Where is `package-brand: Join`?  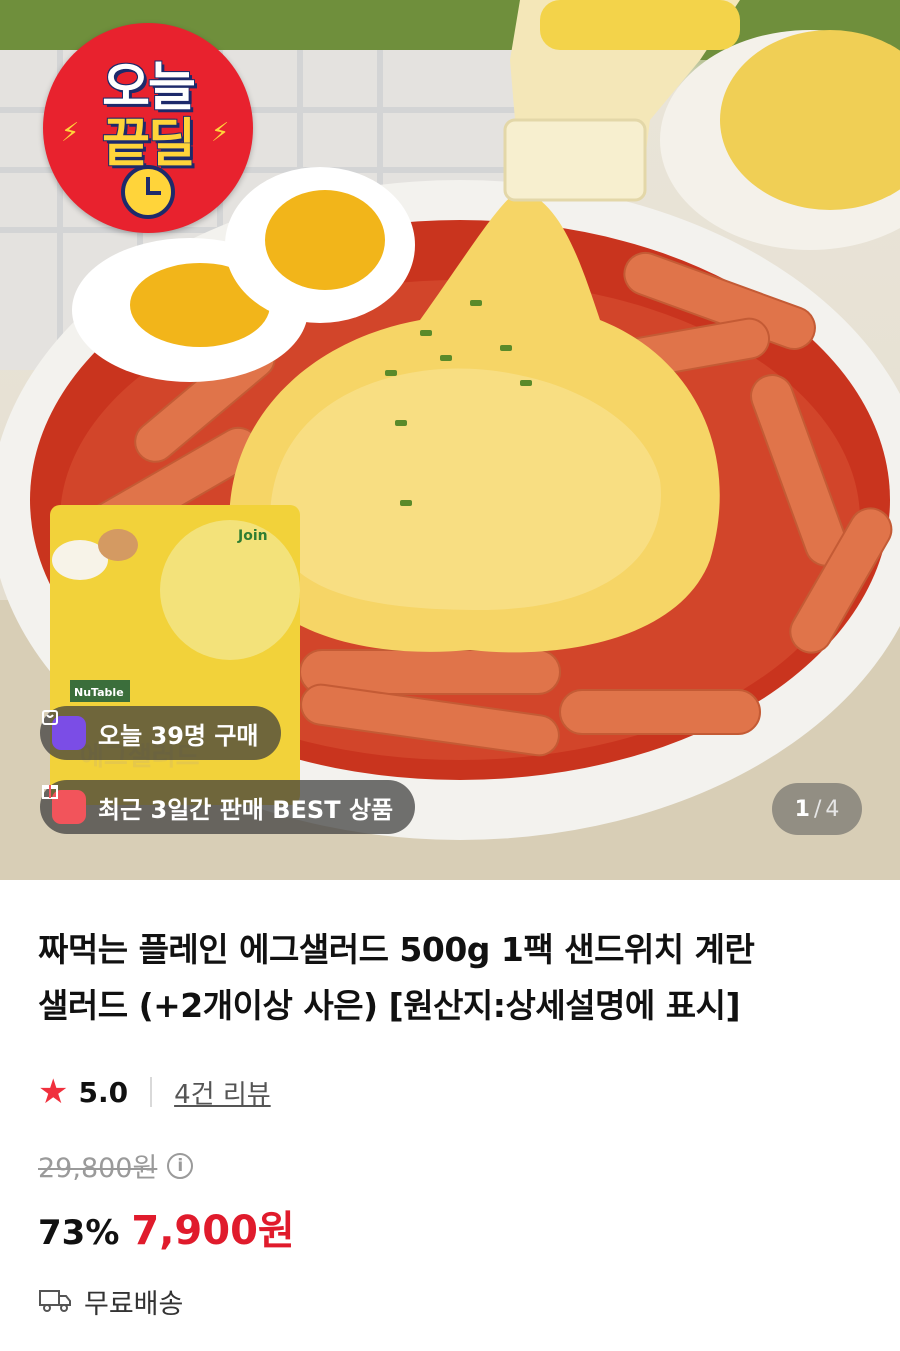
package-brand: Join is located at coordinates (252, 536).